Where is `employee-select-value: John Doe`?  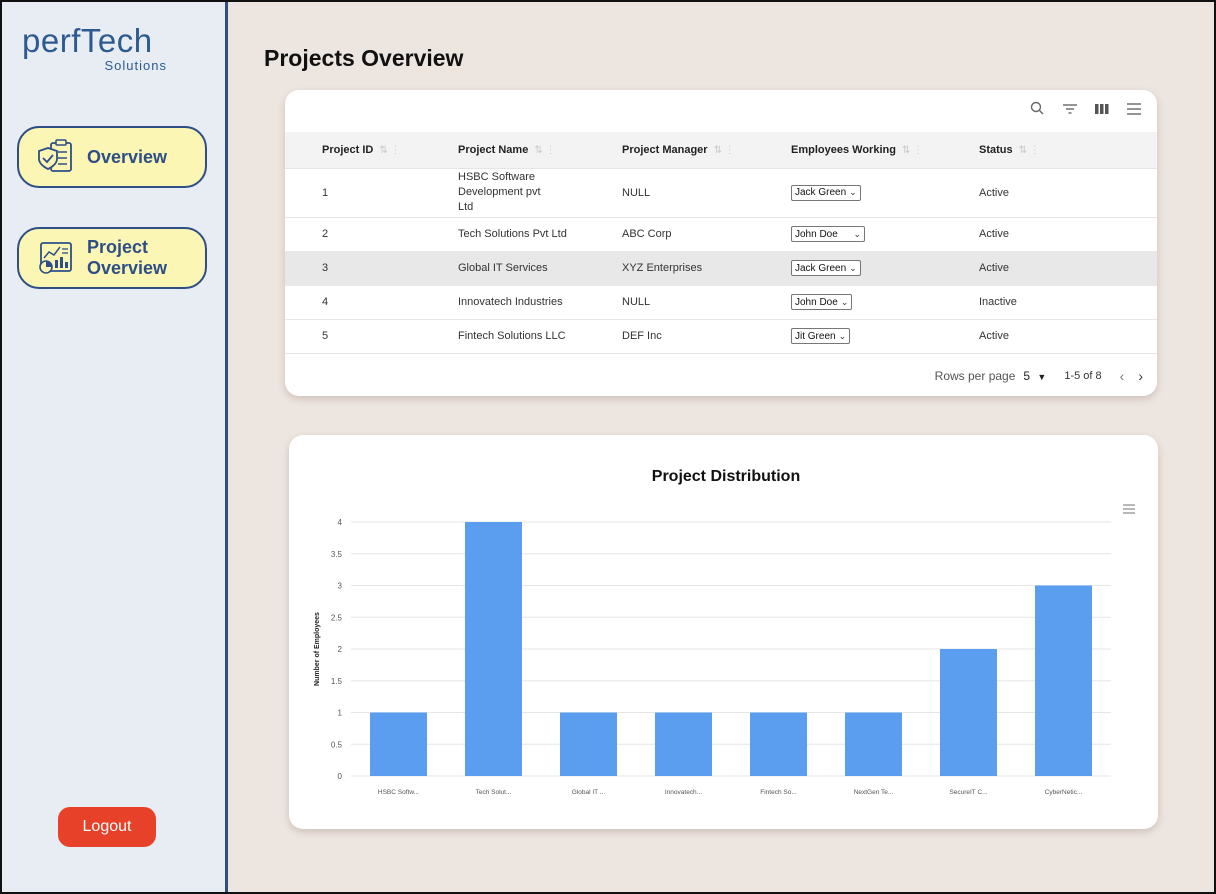
employee-select-value: John Doe is located at coordinates (816, 302).